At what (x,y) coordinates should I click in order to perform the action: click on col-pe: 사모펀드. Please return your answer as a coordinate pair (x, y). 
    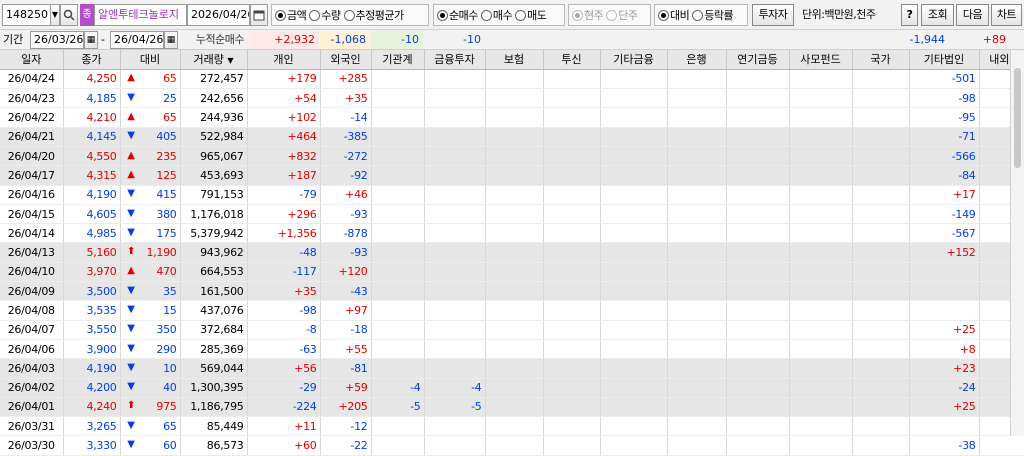
    Looking at the image, I should click on (821, 60).